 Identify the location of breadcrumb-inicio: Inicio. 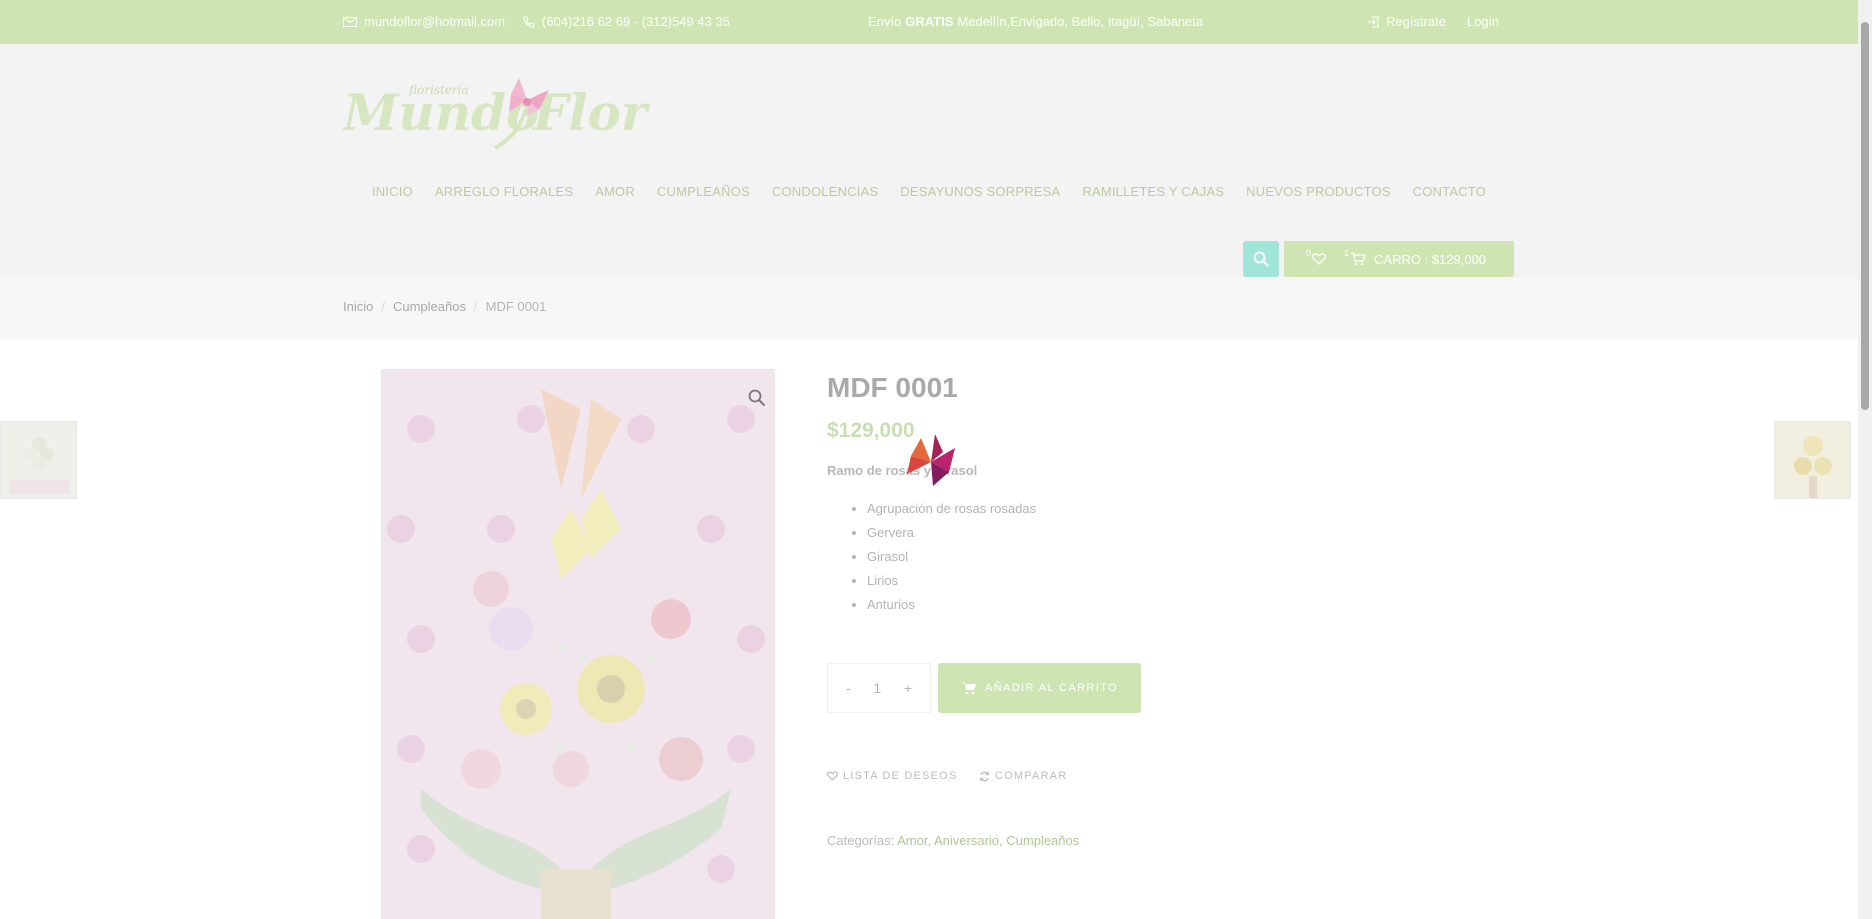
(358, 306).